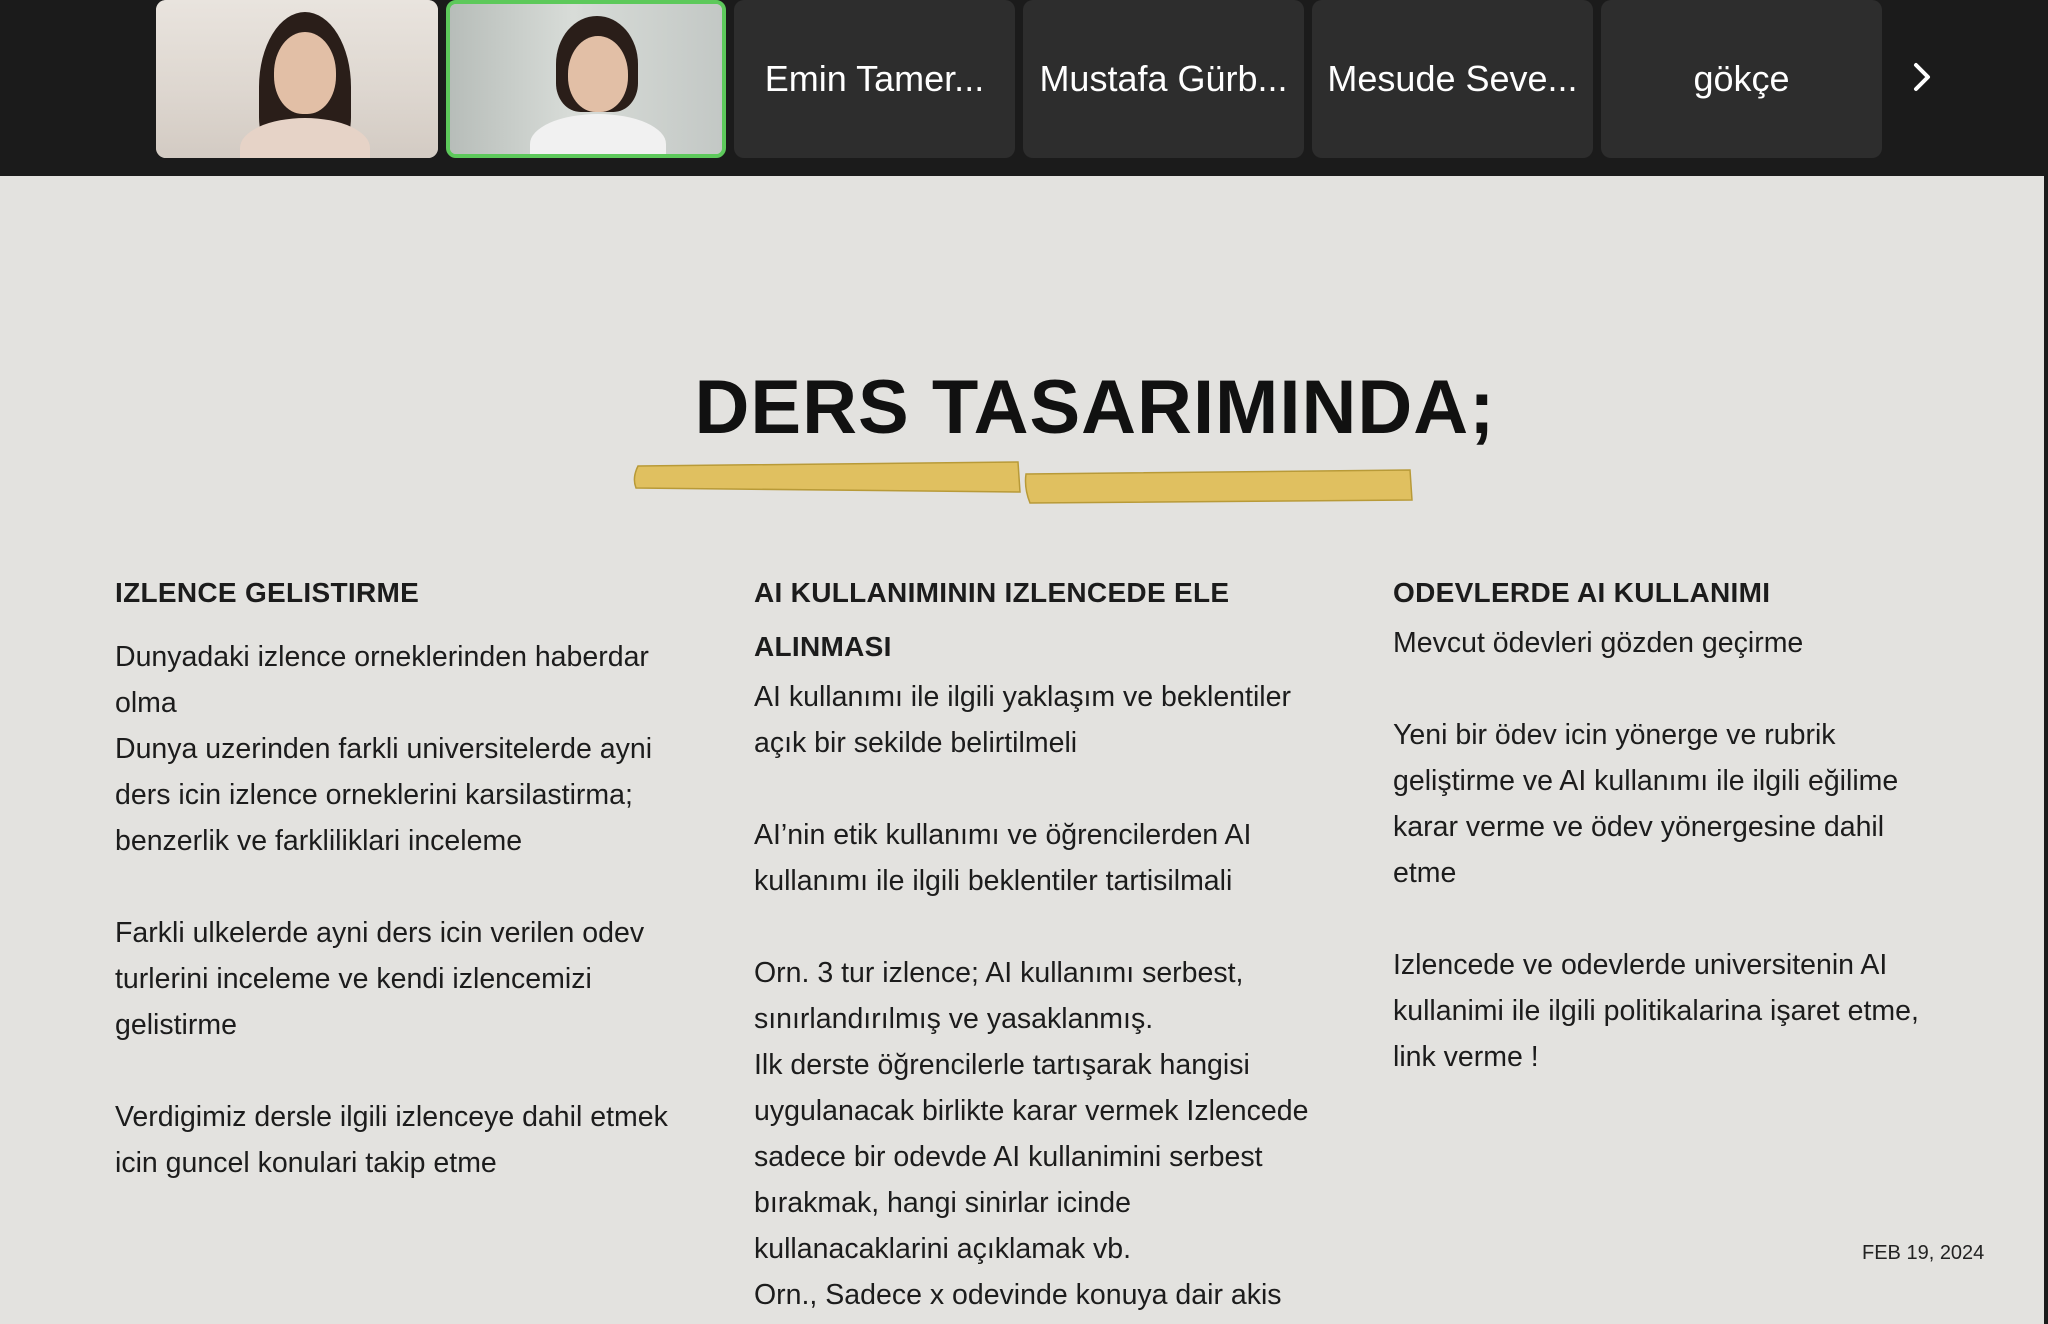 This screenshot has width=2048, height=1324. Describe the element at coordinates (1218, 486) in the screenshot. I see `highlight-stroke-right` at that location.